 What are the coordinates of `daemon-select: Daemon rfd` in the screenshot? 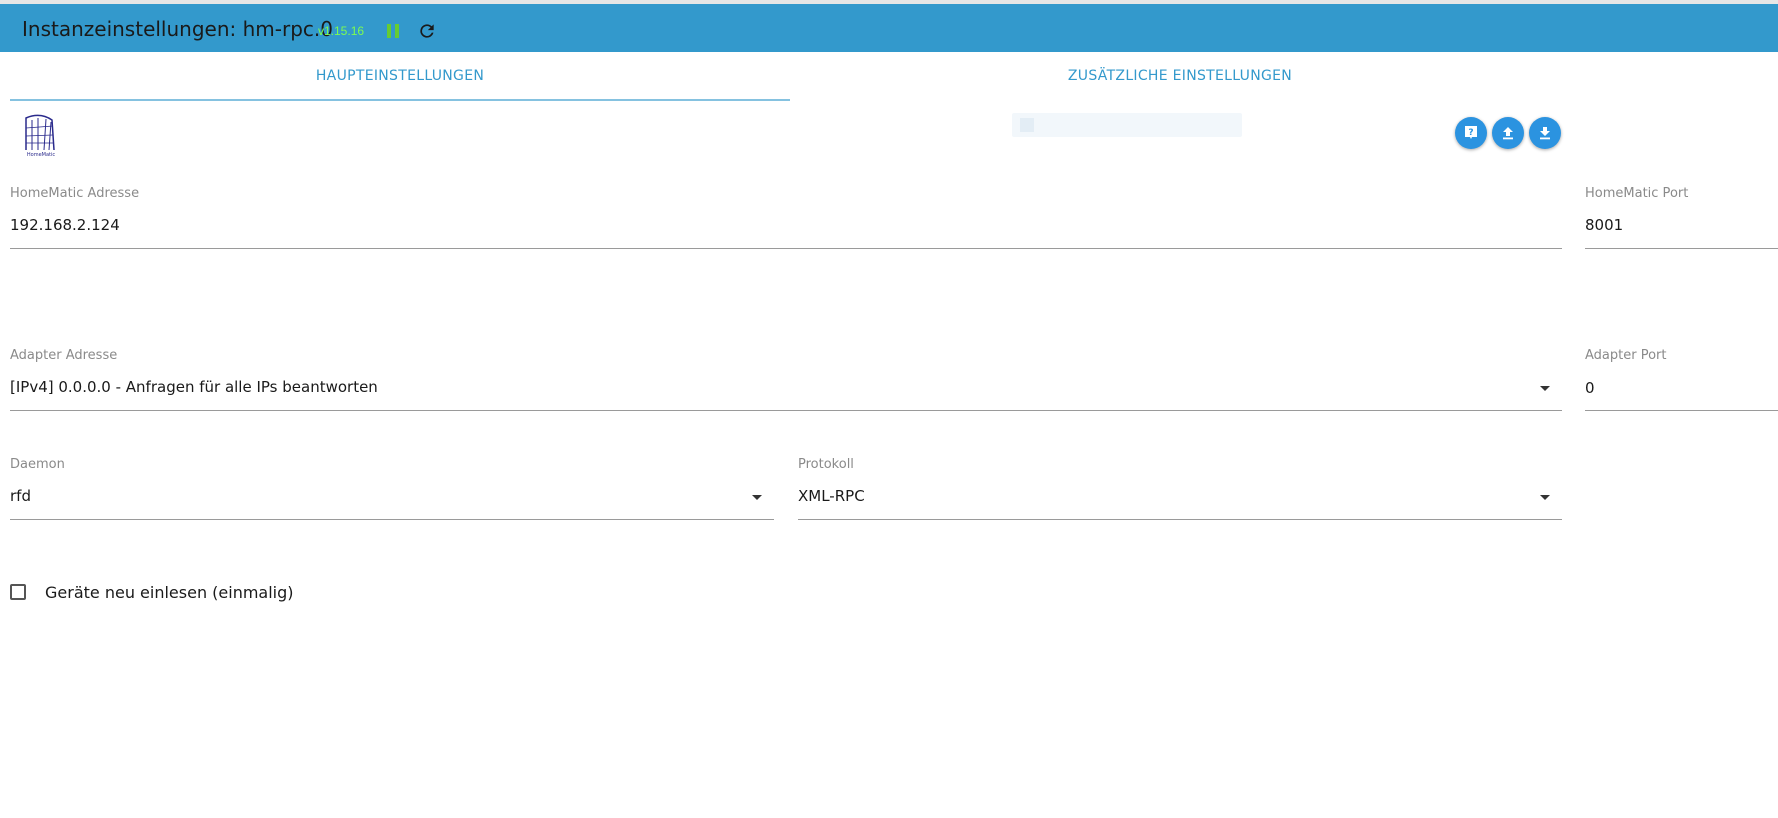 It's located at (392, 489).